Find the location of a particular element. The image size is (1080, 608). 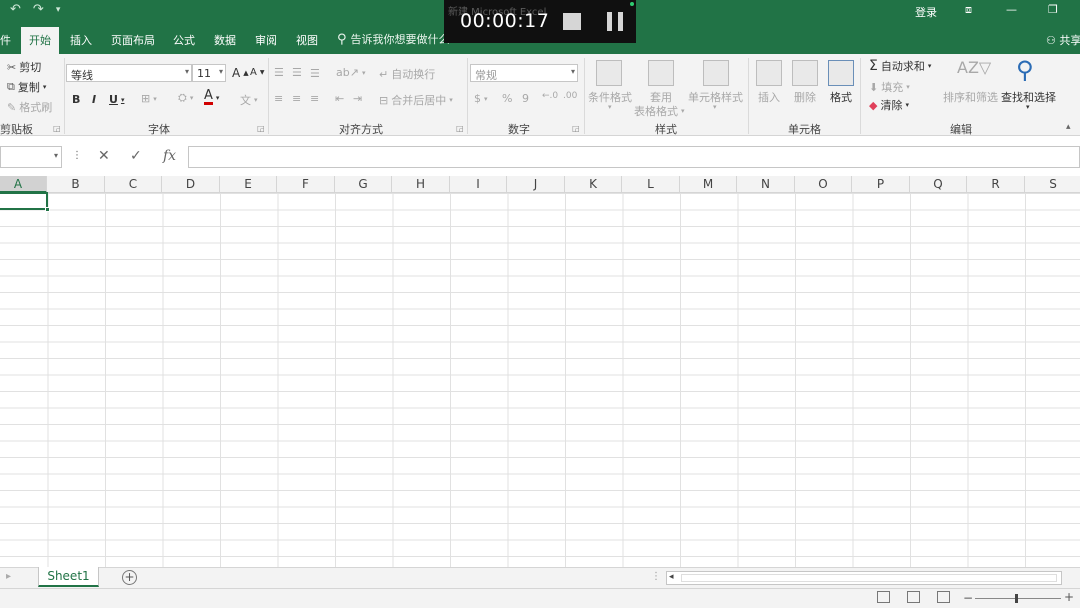

orientation-button: ab↗ ▾ is located at coordinates (350, 72).